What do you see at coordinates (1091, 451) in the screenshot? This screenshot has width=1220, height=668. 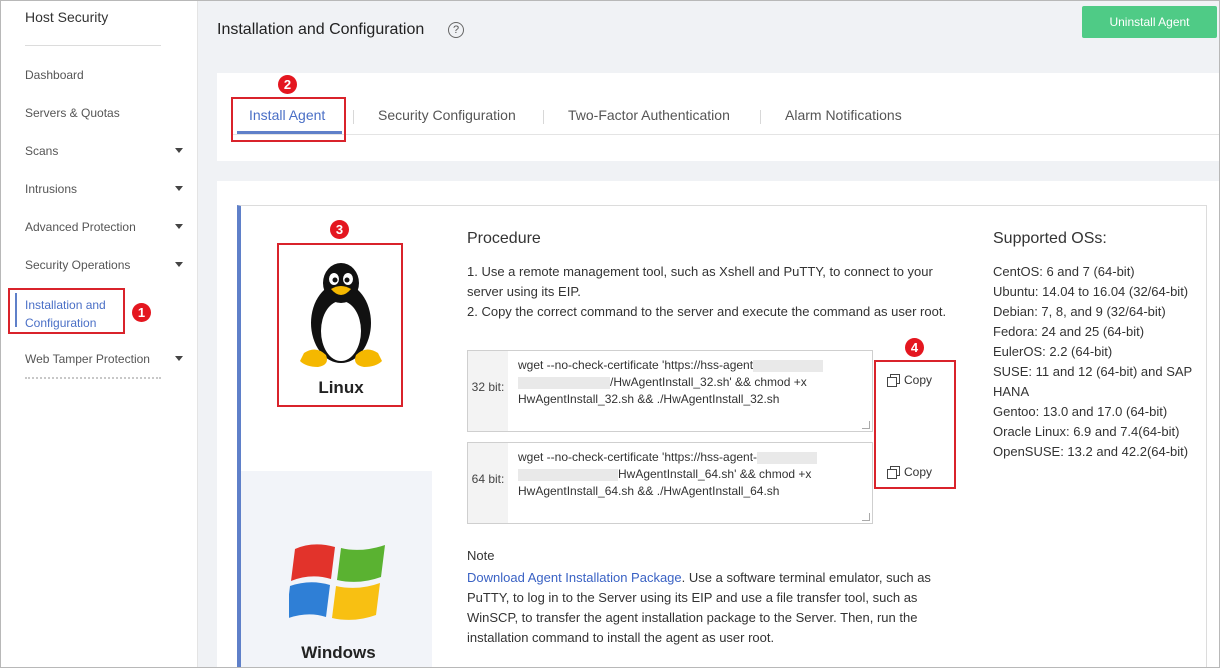 I see `supported-os-item: OpenSUSE: 13.2 and 42.2(64-bit)` at bounding box center [1091, 451].